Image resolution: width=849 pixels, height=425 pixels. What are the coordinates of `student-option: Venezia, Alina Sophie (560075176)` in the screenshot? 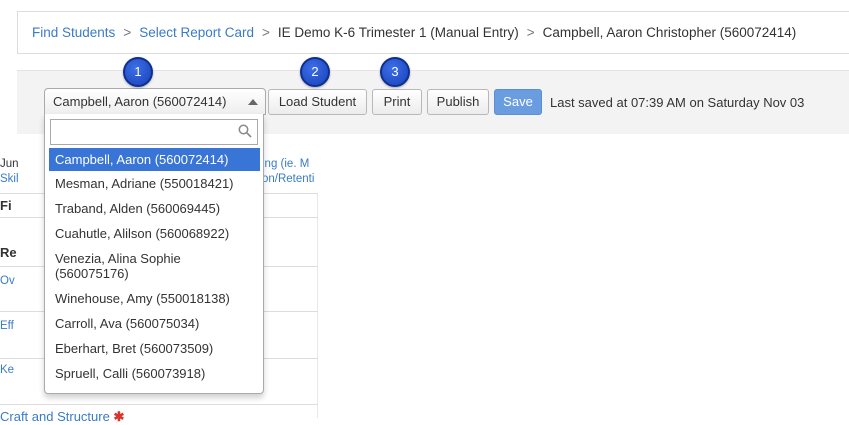 It's located at (154, 266).